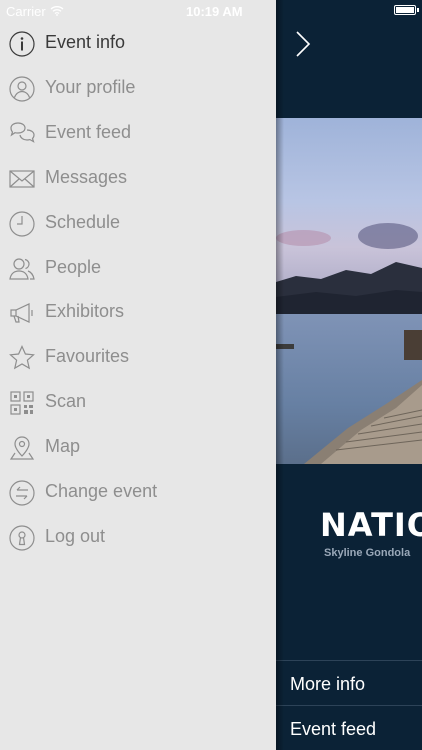 Image resolution: width=422 pixels, height=750 pixels. Describe the element at coordinates (88, 132) in the screenshot. I see `menu-item-label: Event feed` at that location.